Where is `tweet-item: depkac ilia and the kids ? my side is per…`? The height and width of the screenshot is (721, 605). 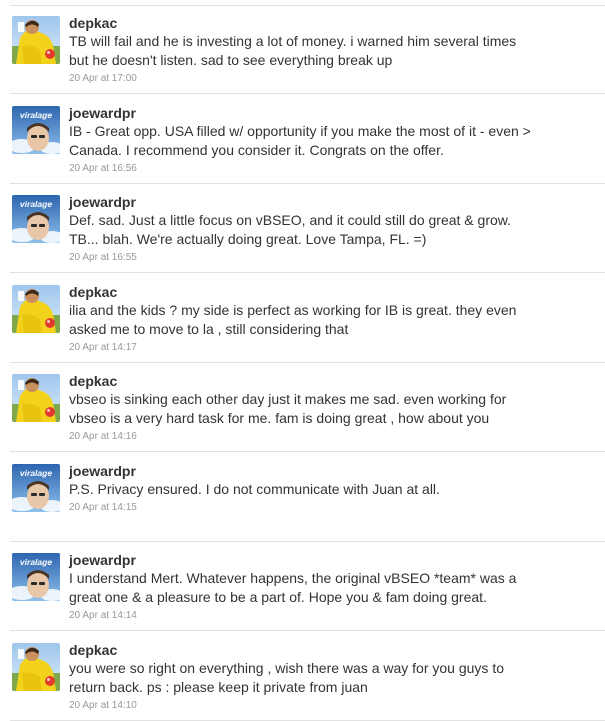
tweet-item: depkac ilia and the kids ? my side is per… is located at coordinates (302, 318).